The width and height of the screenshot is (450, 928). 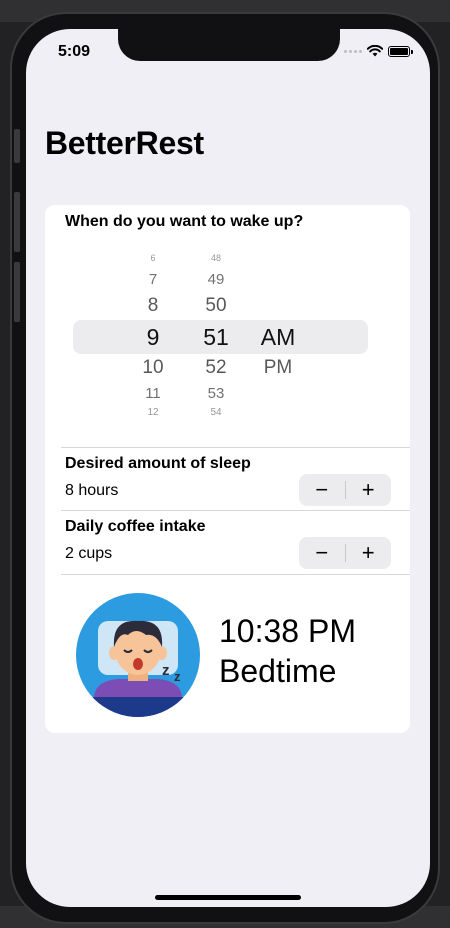 I want to click on coffee-increment-button: +, so click(x=368, y=553).